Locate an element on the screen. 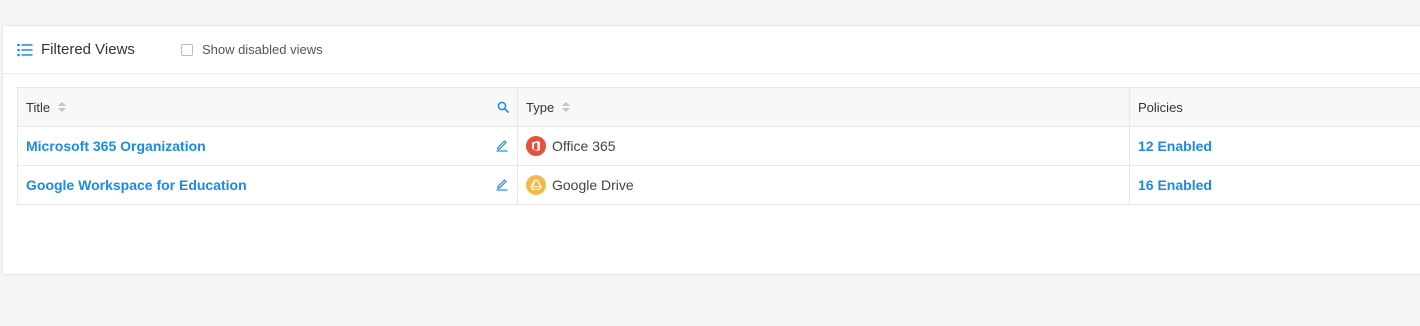  show-disabled-checkbox is located at coordinates (186, 49).